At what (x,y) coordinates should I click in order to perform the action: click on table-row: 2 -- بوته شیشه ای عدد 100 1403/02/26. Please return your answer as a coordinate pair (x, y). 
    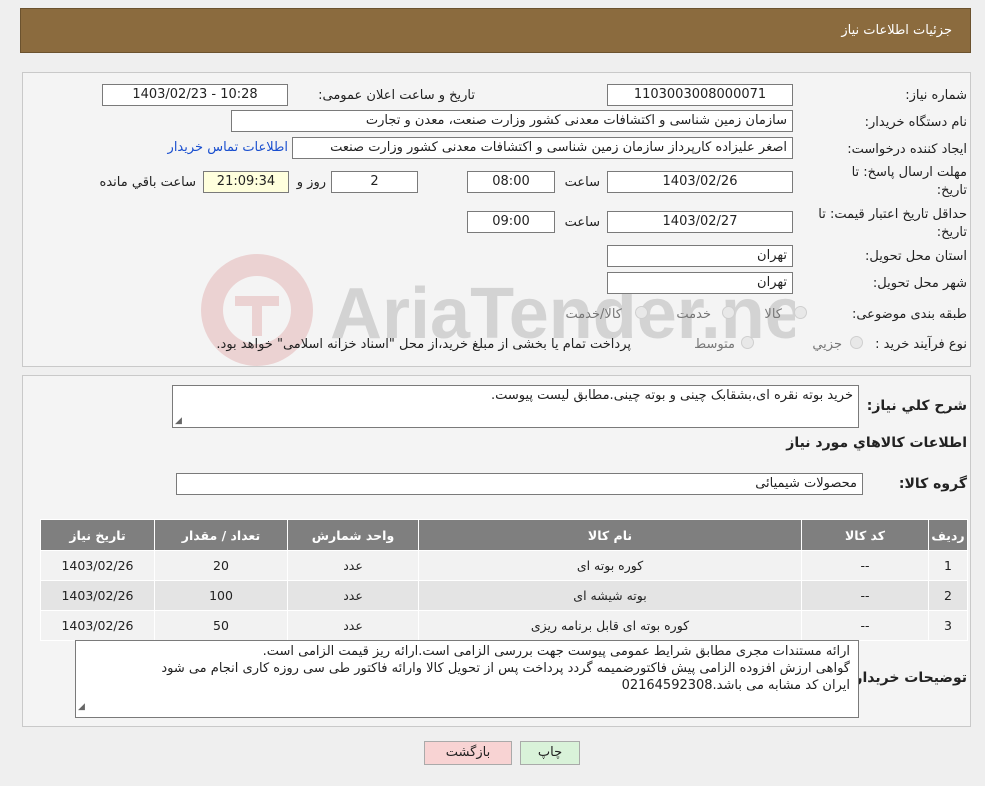
    Looking at the image, I should click on (504, 595).